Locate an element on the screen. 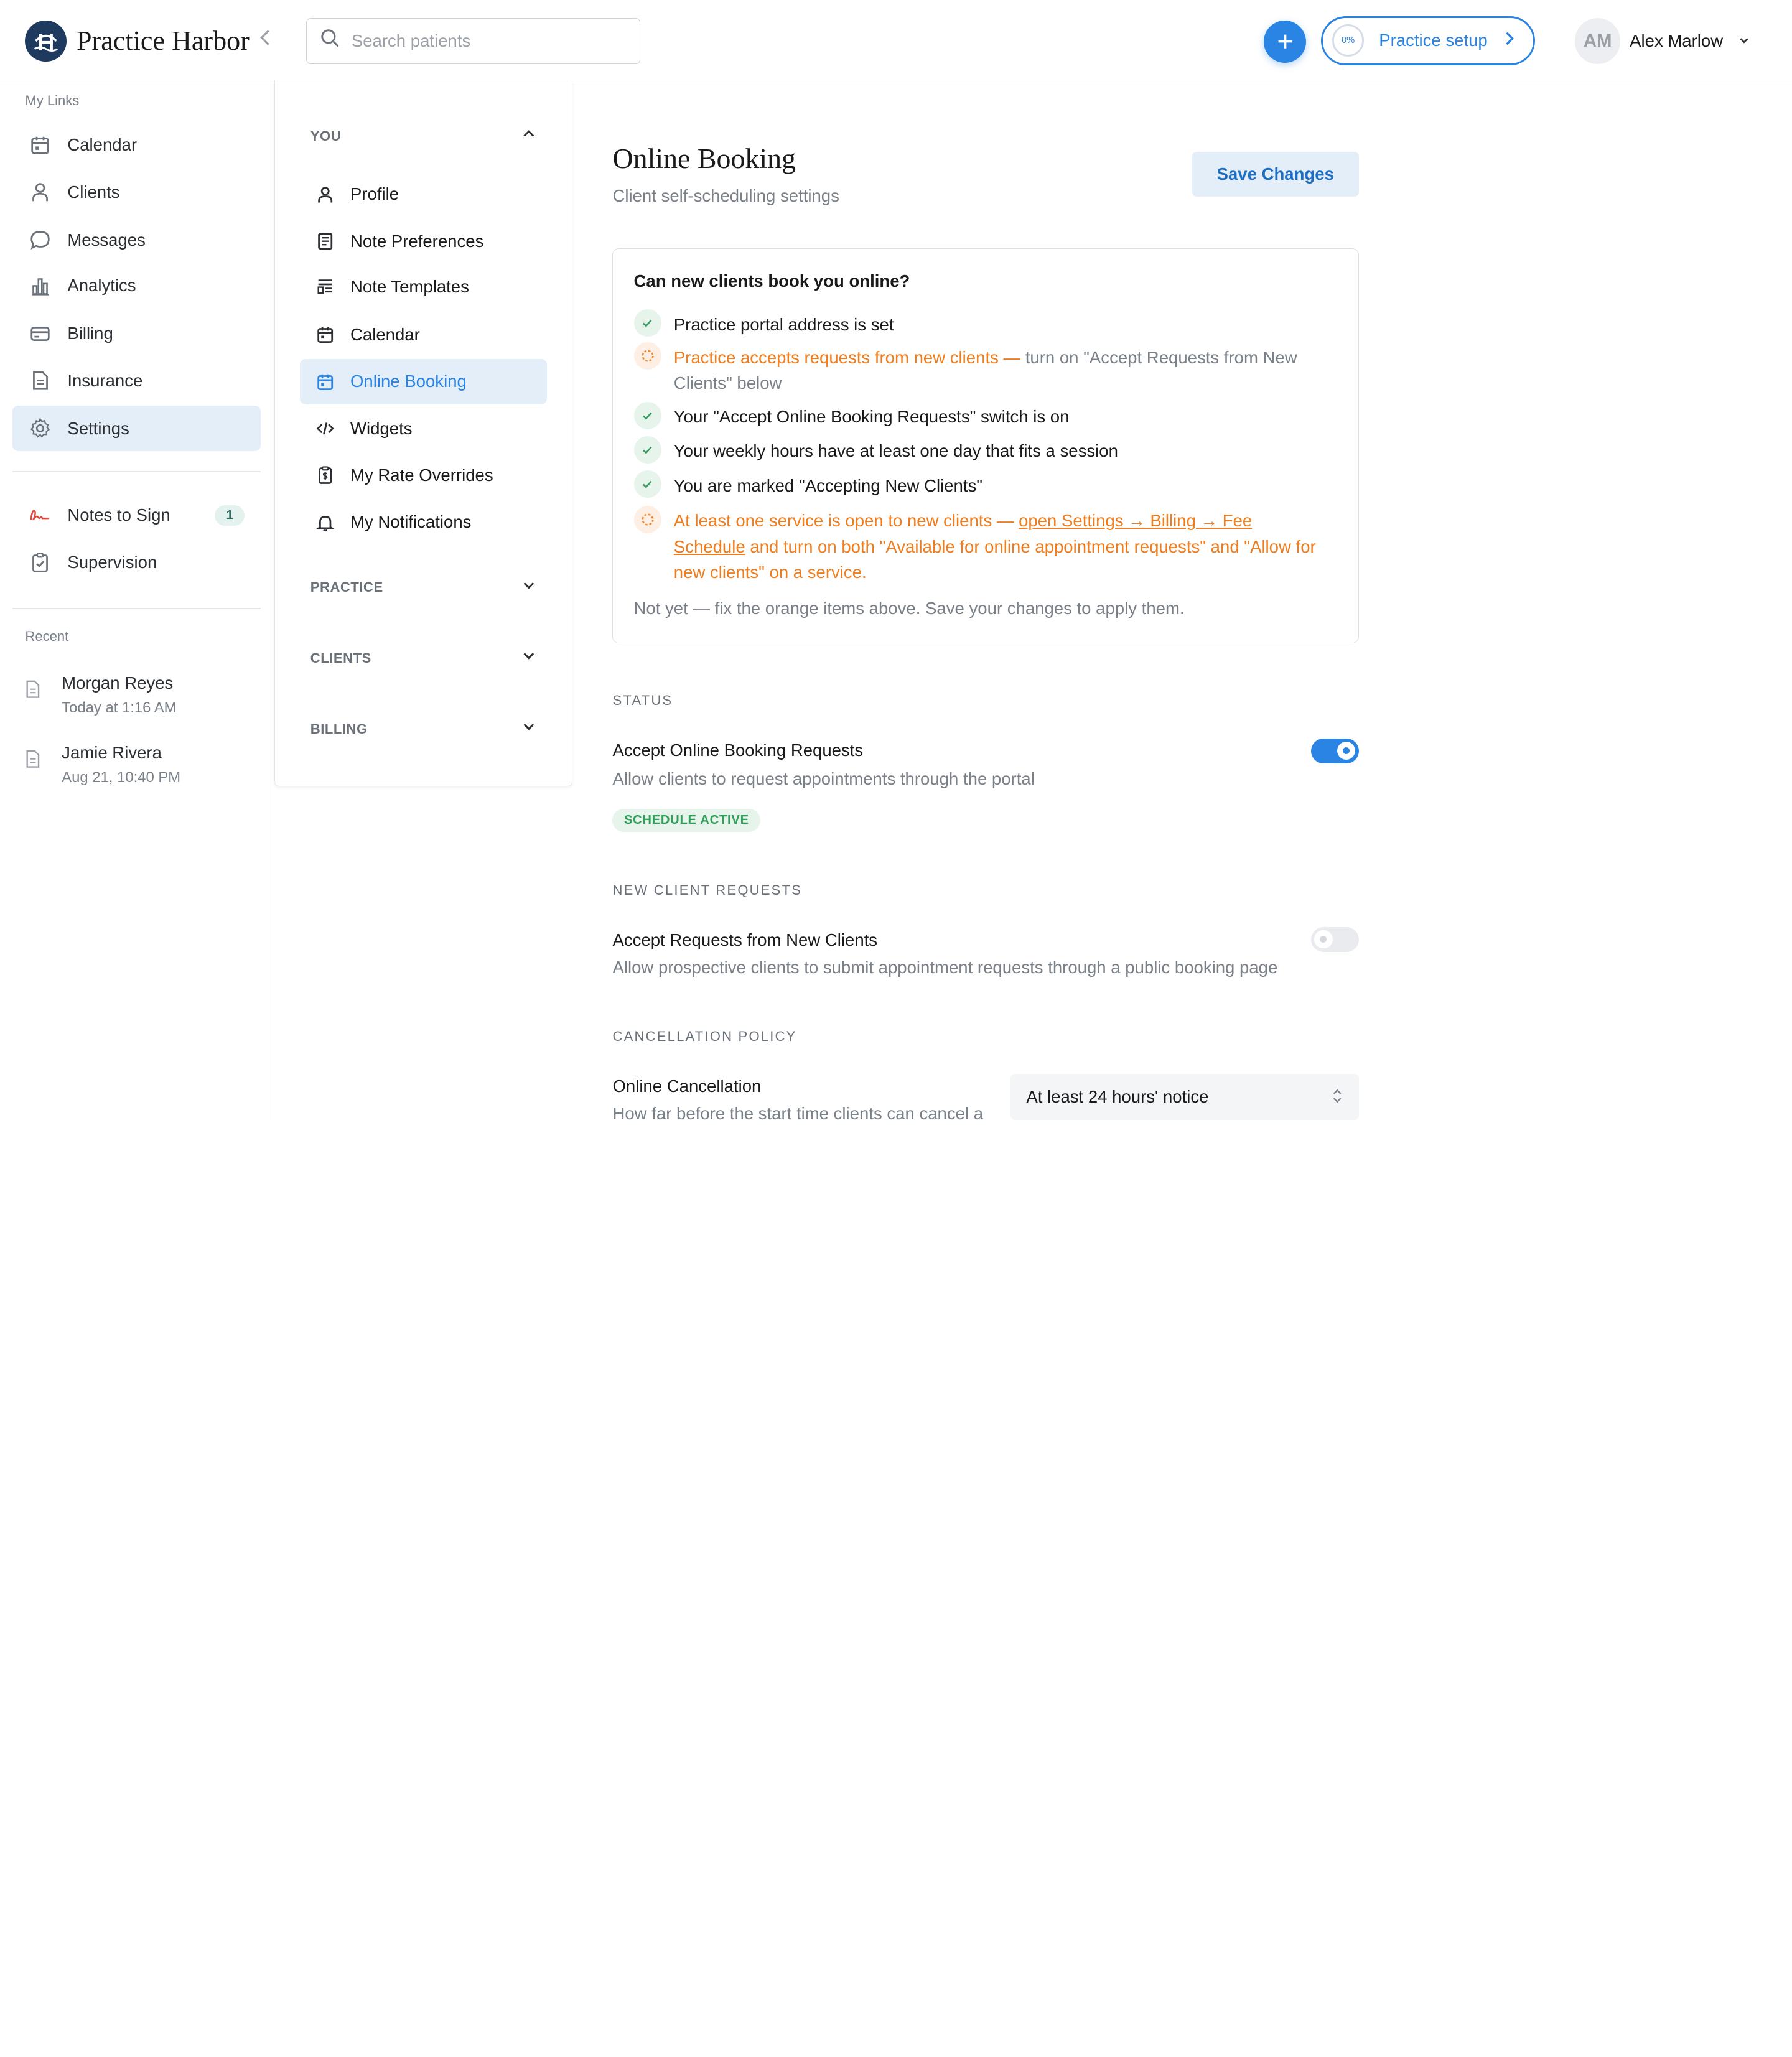  code-icon is located at coordinates (325, 428).